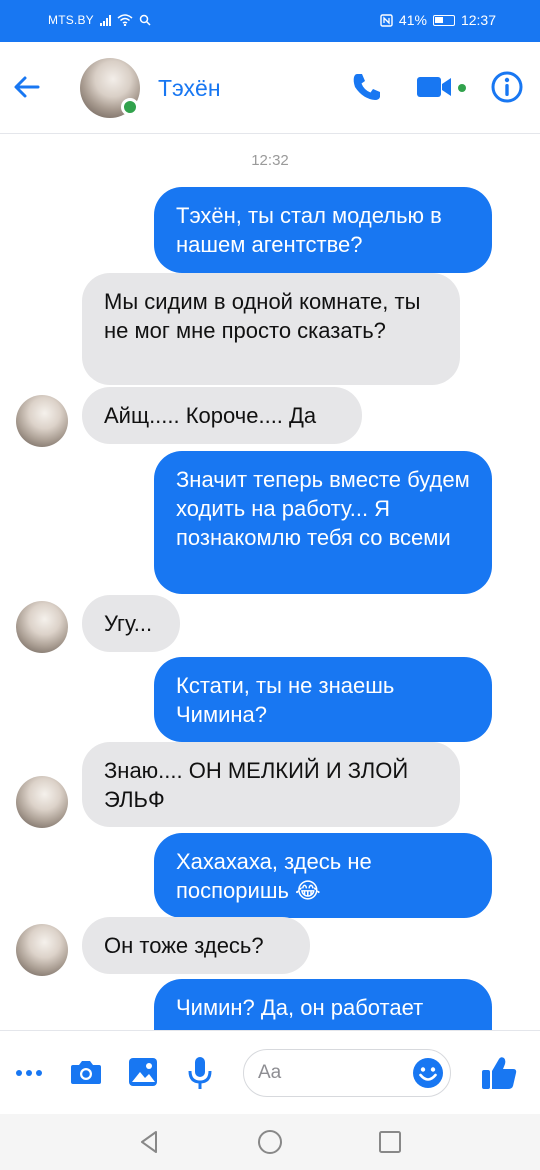  Describe the element at coordinates (443, 20) in the screenshot. I see `battery-icon` at that location.